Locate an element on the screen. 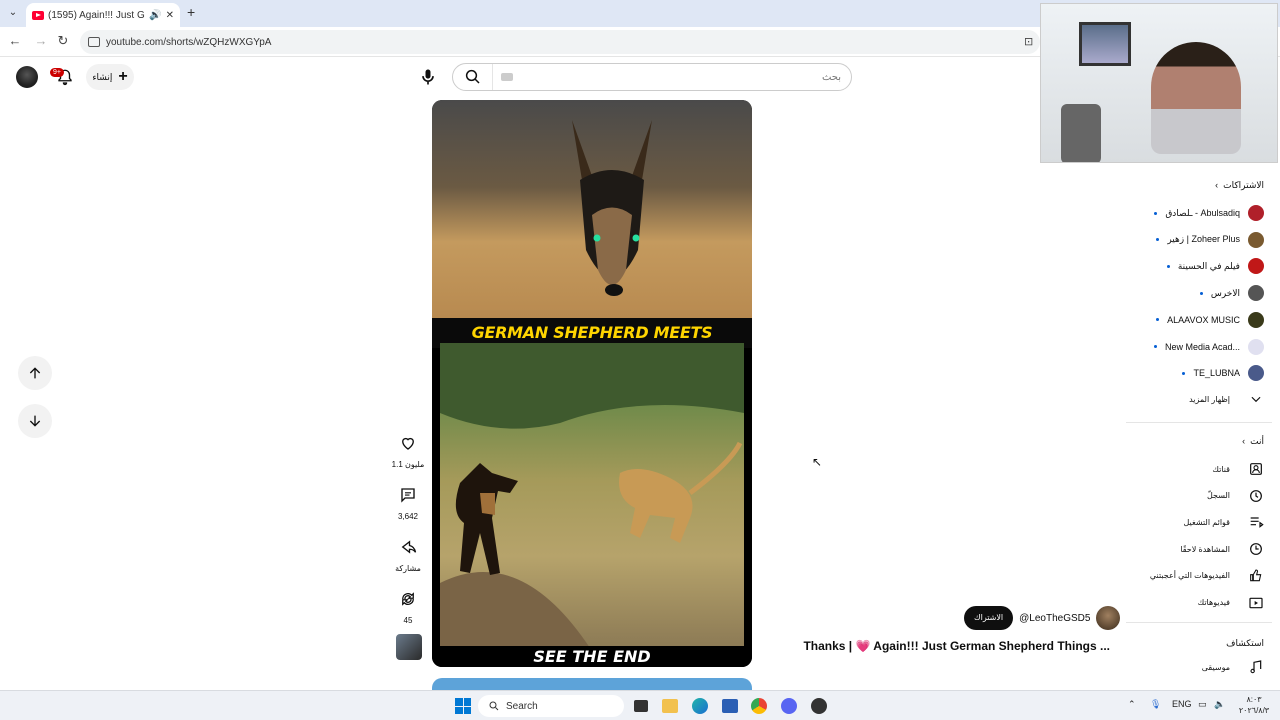 The image size is (1280, 720). tab-search-chevron-icon: ⌄ is located at coordinates (13, 14).